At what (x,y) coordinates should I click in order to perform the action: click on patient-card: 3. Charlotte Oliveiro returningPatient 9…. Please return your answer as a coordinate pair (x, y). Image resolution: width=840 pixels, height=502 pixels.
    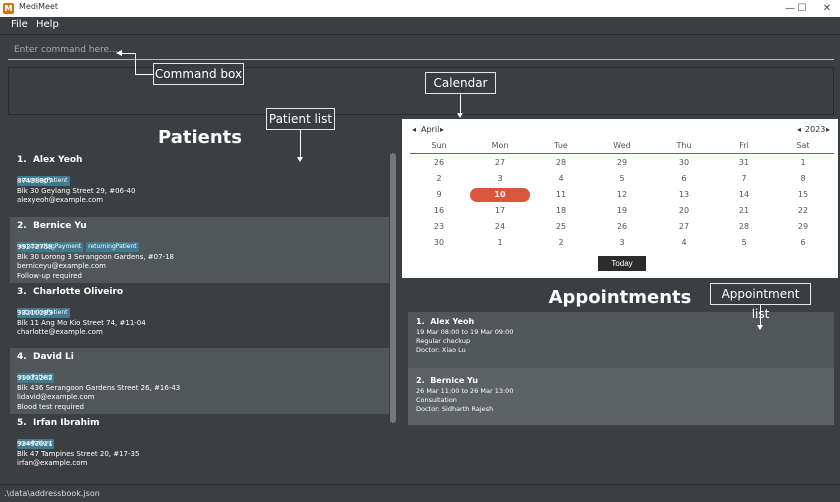
    Looking at the image, I should click on (199, 315).